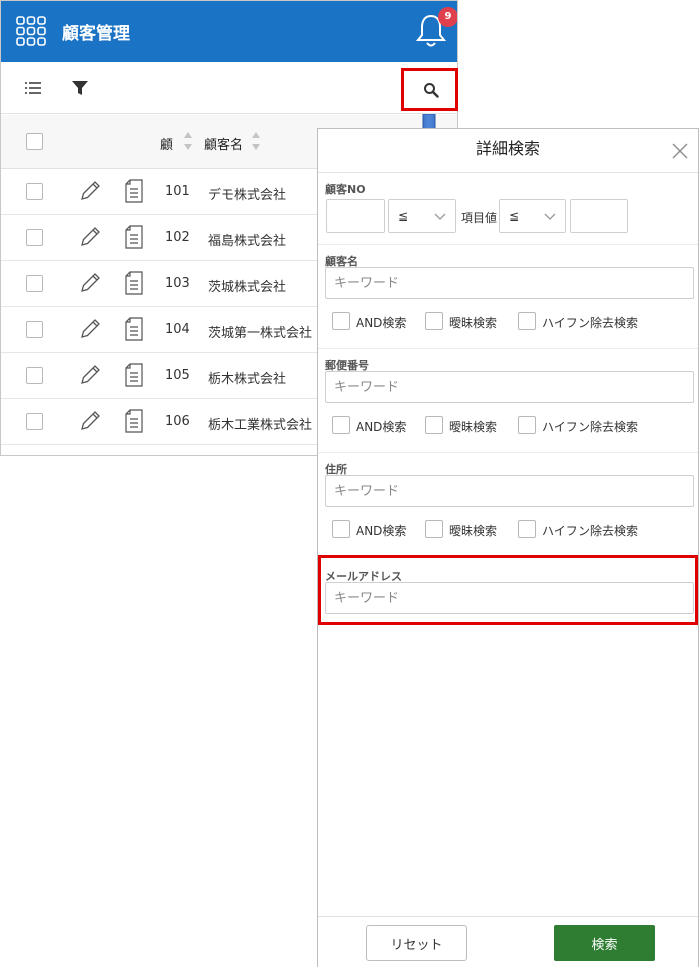 This screenshot has height=968, width=700. Describe the element at coordinates (247, 287) in the screenshot. I see `row-customer-name: 茨城株式会社` at that location.